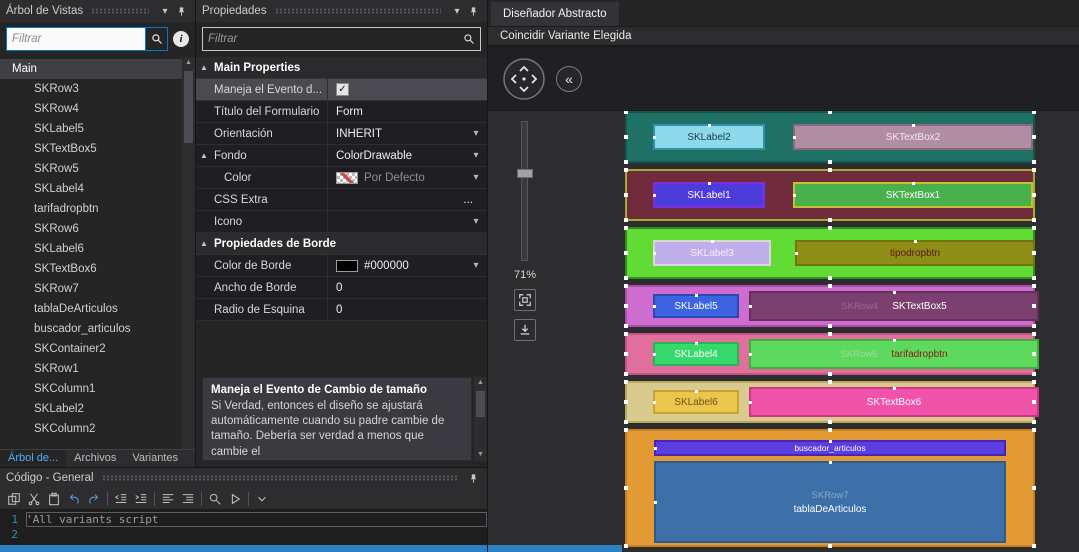 The width and height of the screenshot is (1079, 552). I want to click on tree-item: SKRow1, so click(97, 369).